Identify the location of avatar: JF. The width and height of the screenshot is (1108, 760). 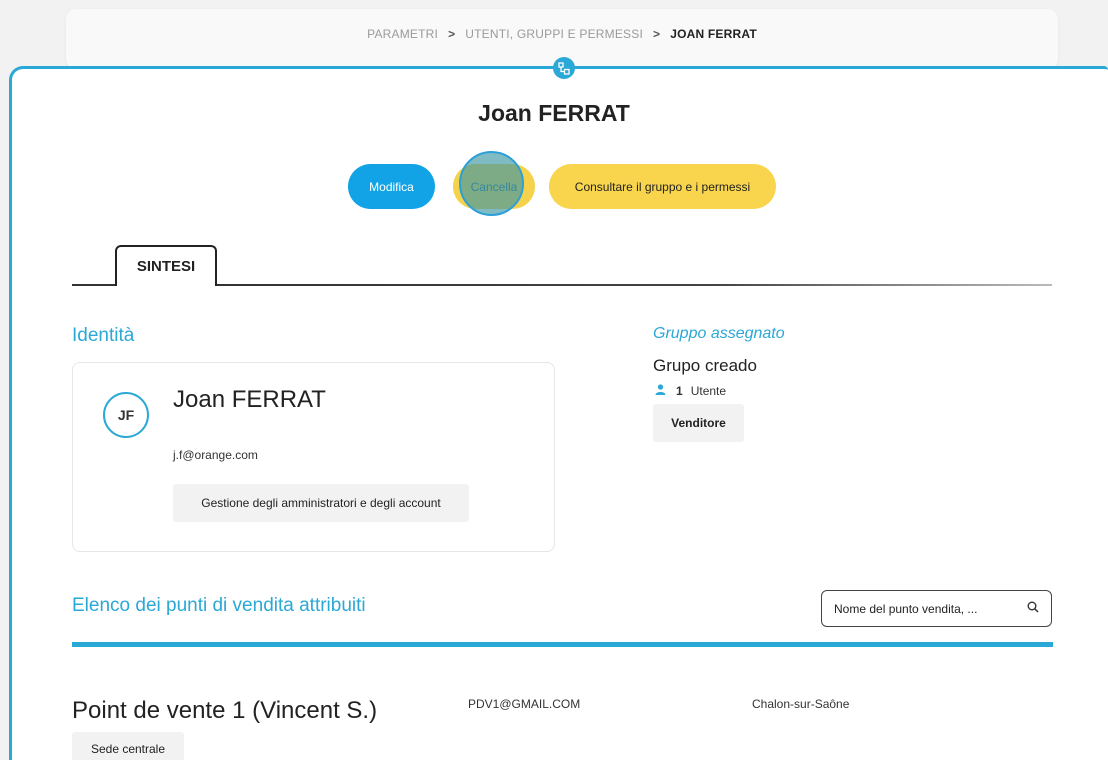
(126, 415).